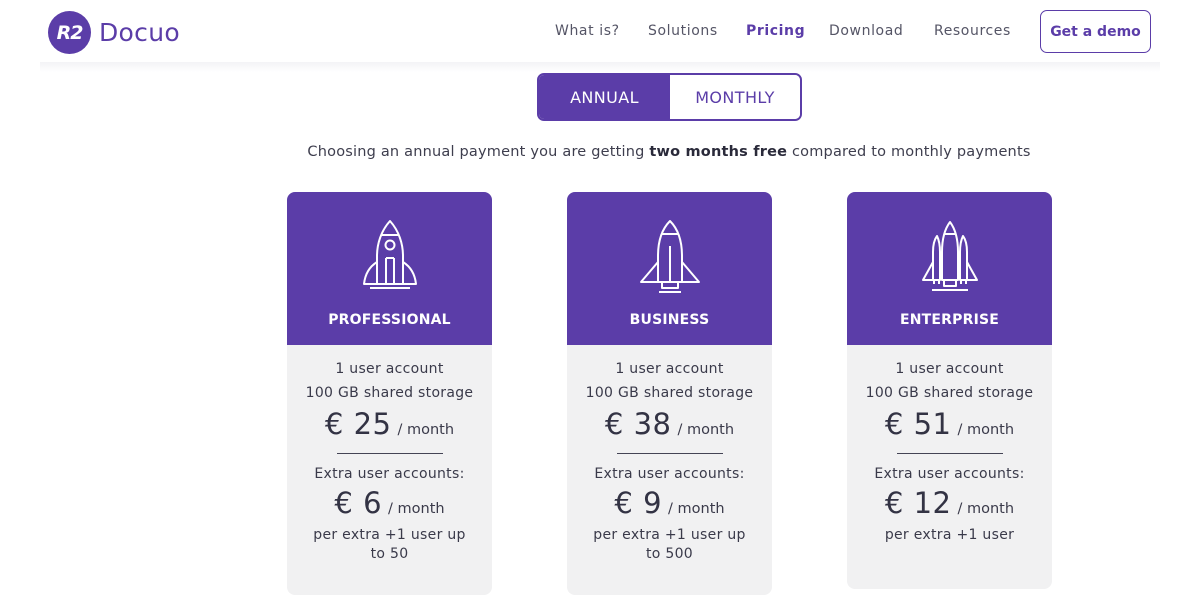 This screenshot has height=600, width=1200. Describe the element at coordinates (949, 535) in the screenshot. I see `extra-user-note: per extra +1 user` at that location.